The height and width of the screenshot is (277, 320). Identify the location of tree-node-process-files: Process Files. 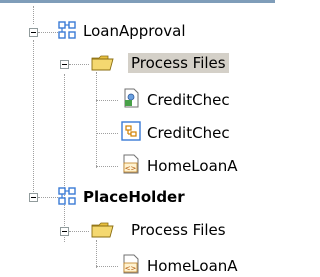
(178, 63).